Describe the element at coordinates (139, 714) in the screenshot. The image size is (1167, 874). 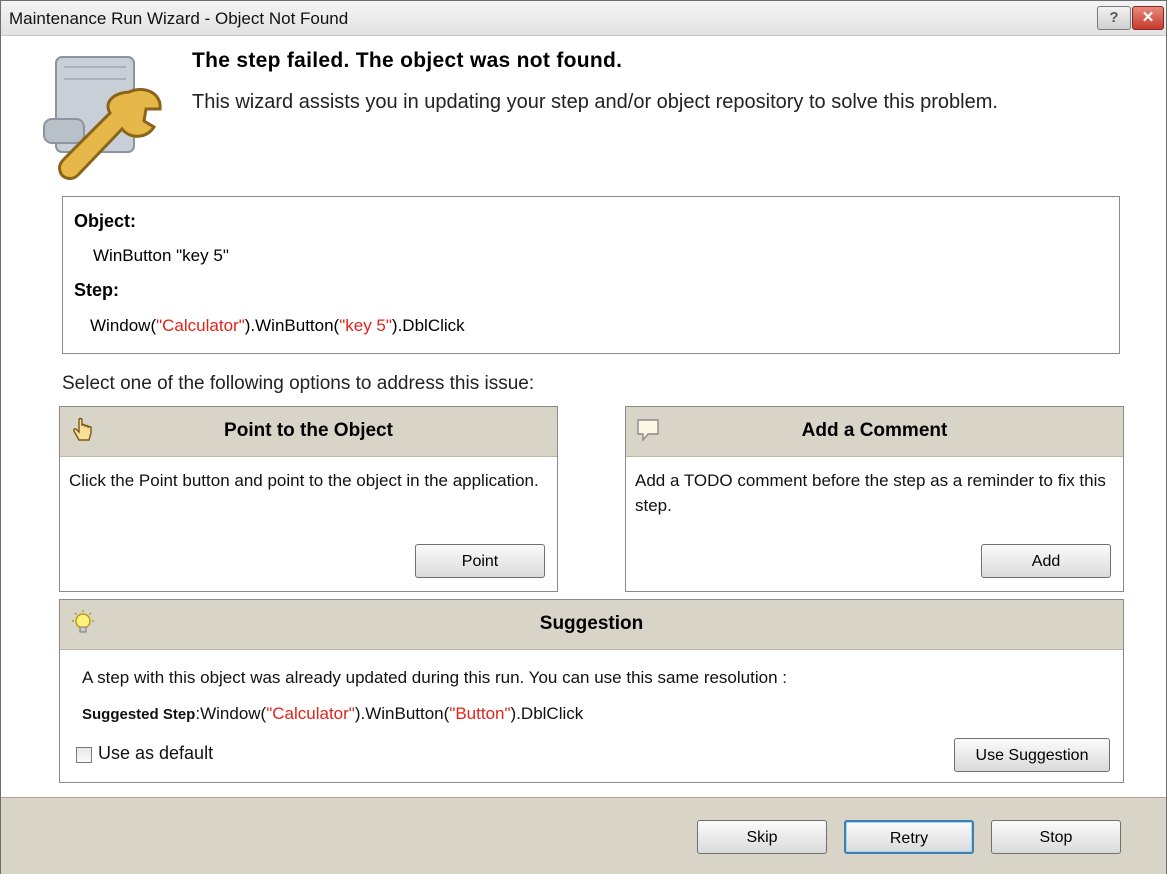
I see `suggested-step-label: Suggested Step` at that location.